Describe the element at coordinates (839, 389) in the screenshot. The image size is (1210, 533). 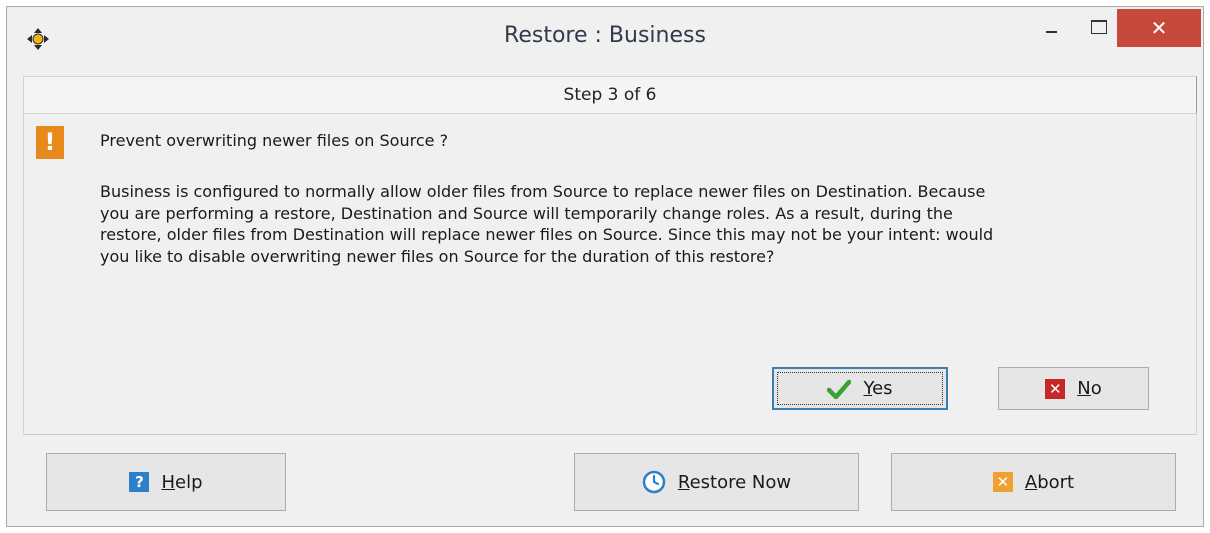
I see `checkmark-icon` at that location.